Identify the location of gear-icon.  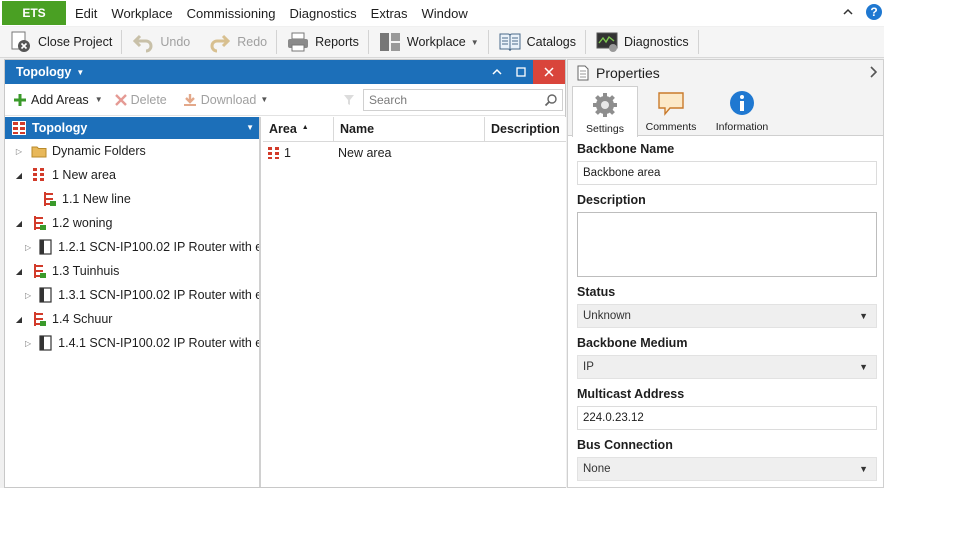
(605, 105).